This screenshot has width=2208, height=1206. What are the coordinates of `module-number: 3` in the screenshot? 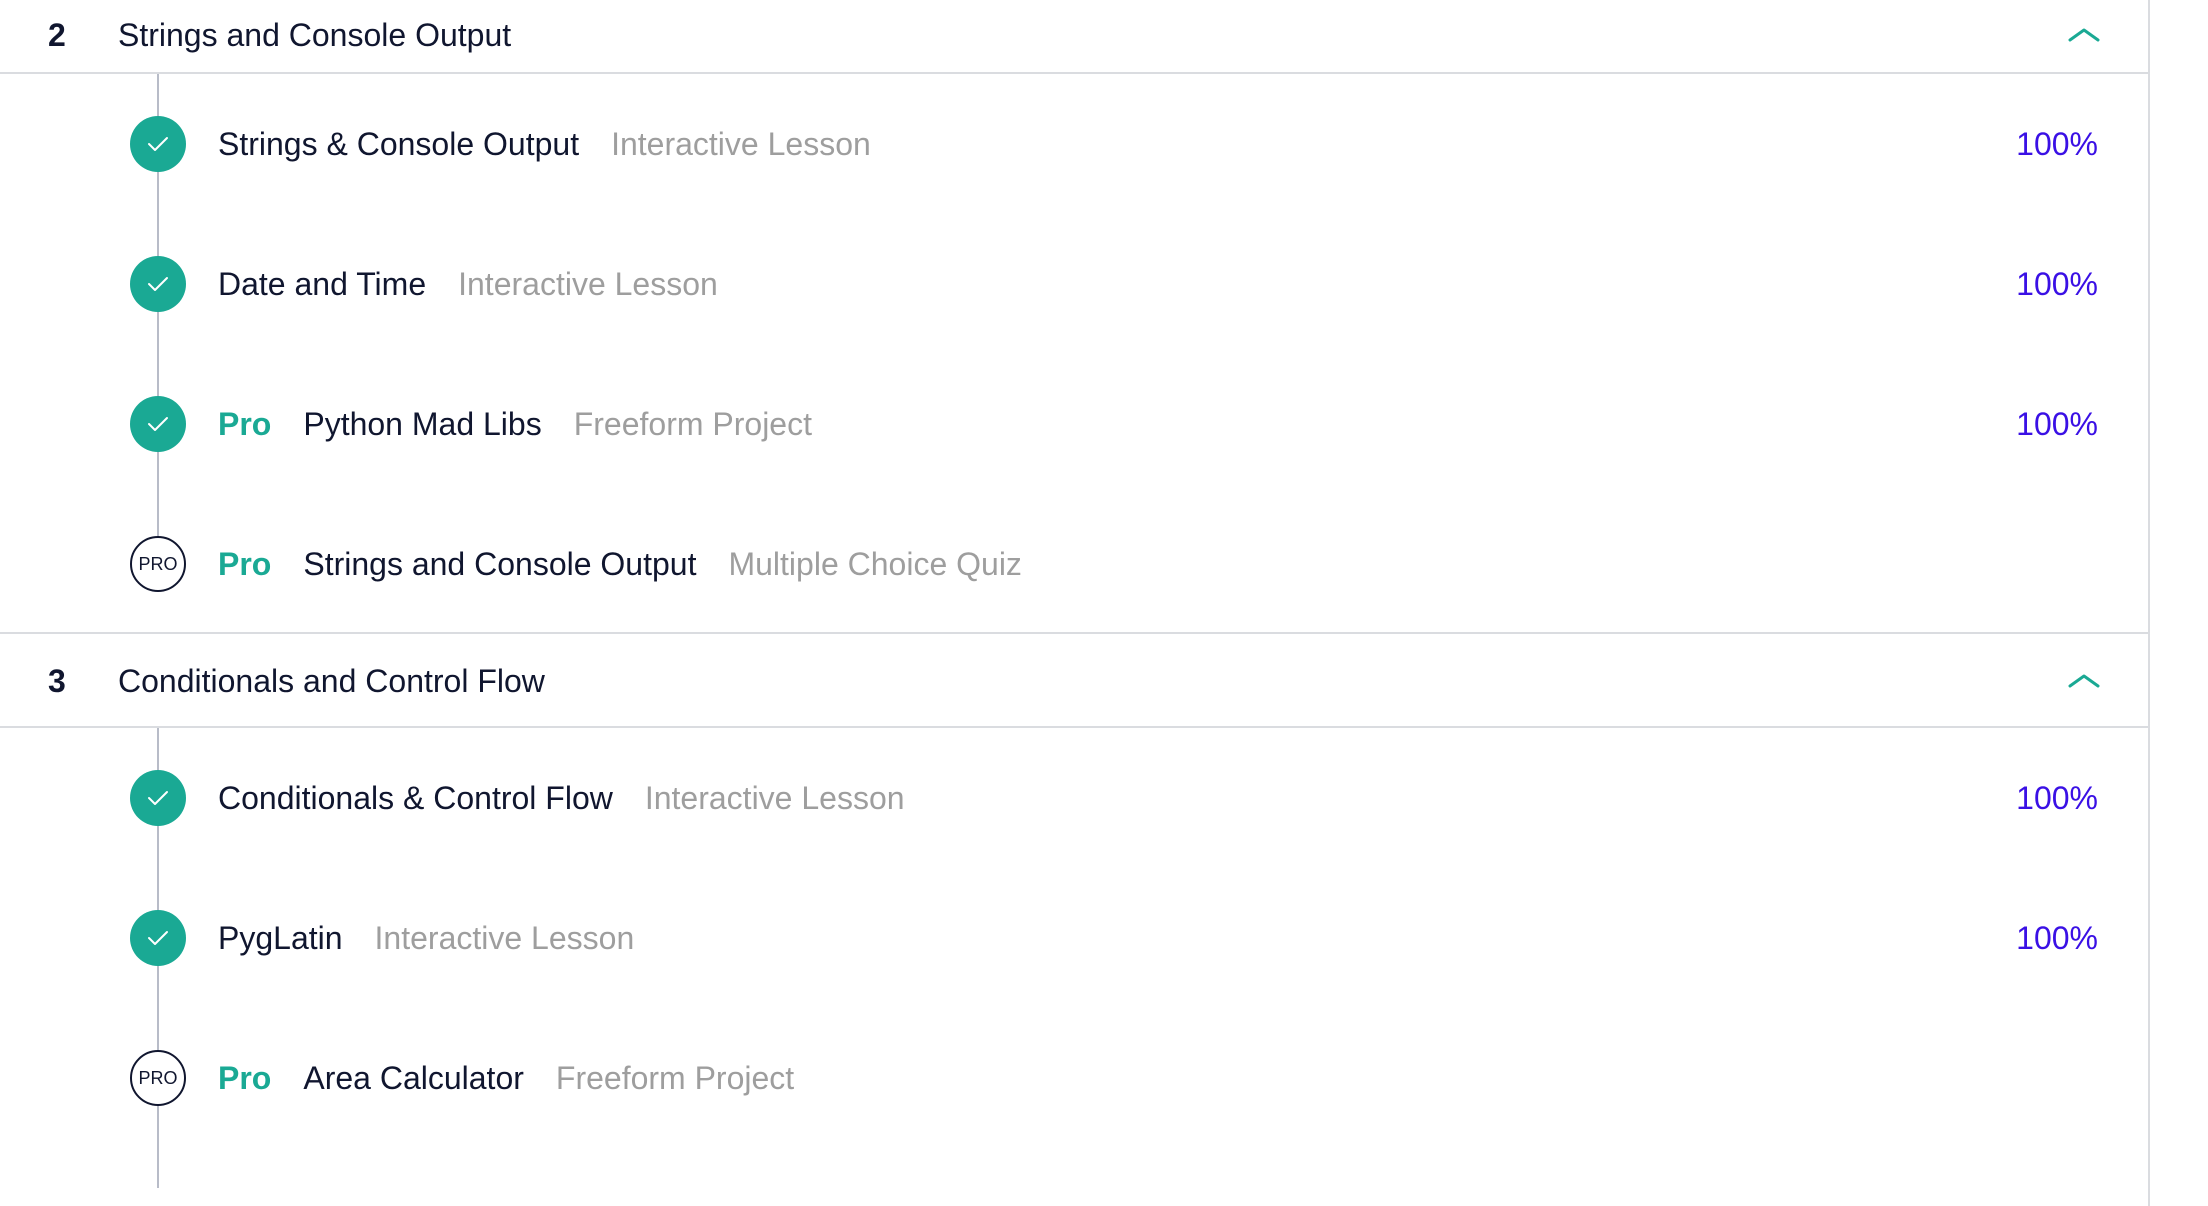 It's located at (57, 681).